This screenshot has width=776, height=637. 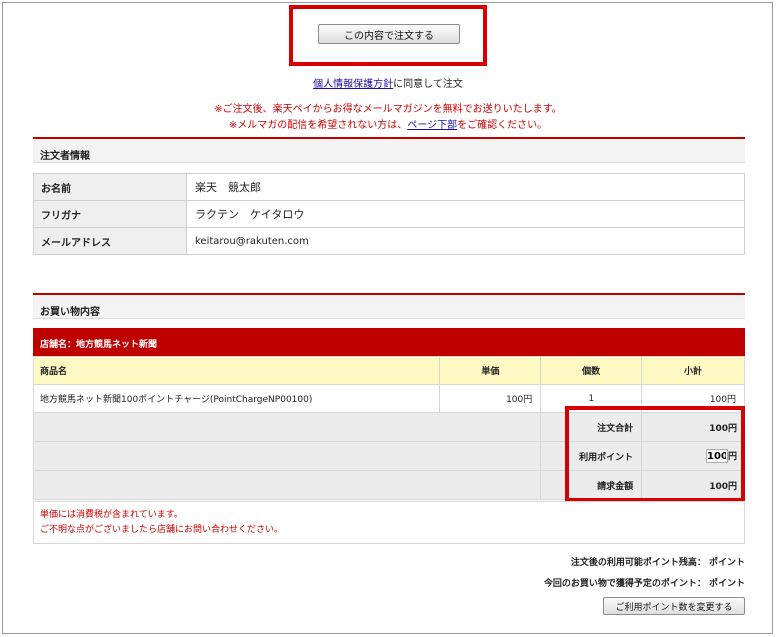 What do you see at coordinates (389, 342) in the screenshot?
I see `store-name-bar: 店舗名：地方競馬ネット新聞` at bounding box center [389, 342].